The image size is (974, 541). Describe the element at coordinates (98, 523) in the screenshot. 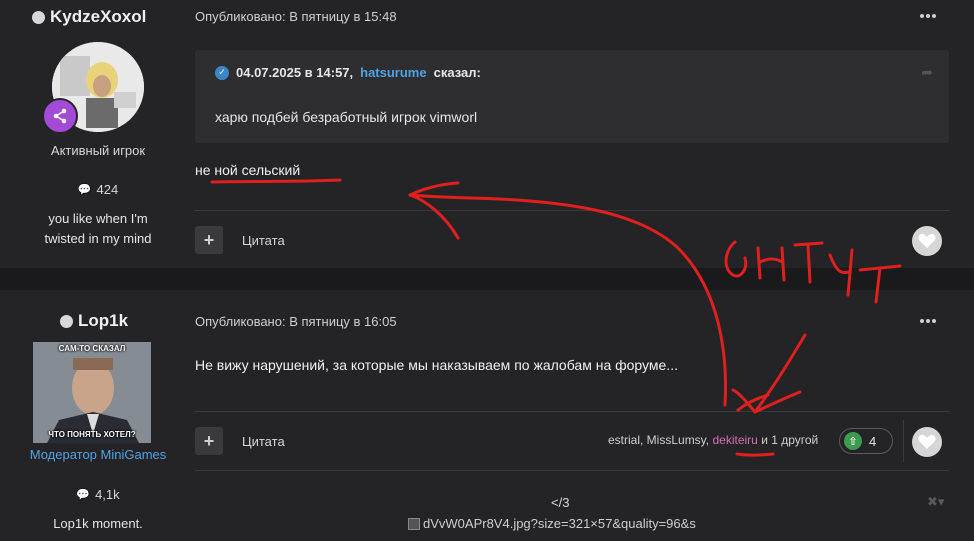

I see `signature: Lop1k moment.` at that location.